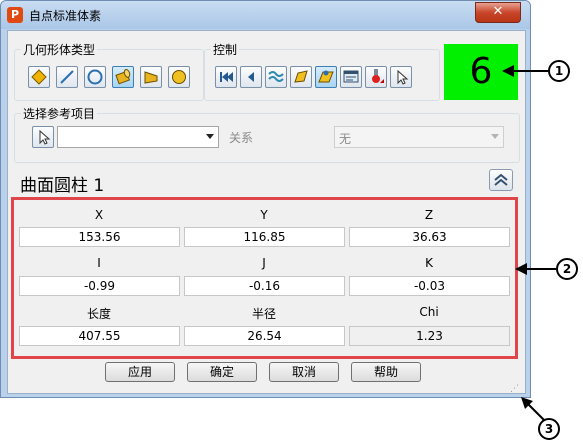  Describe the element at coordinates (549, 429) in the screenshot. I see `callout-3: 3` at that location.